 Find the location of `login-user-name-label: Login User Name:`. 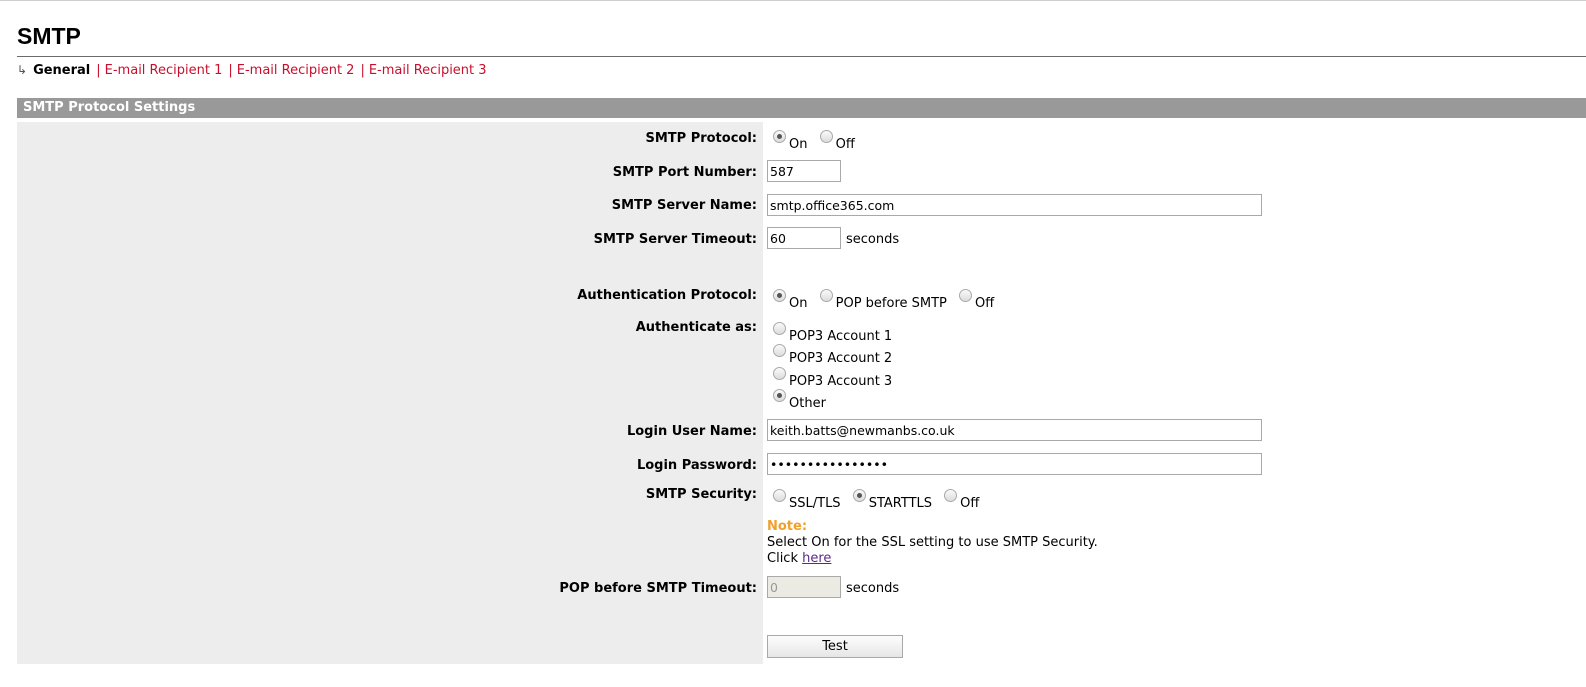

login-user-name-label: Login User Name: is located at coordinates (691, 431).